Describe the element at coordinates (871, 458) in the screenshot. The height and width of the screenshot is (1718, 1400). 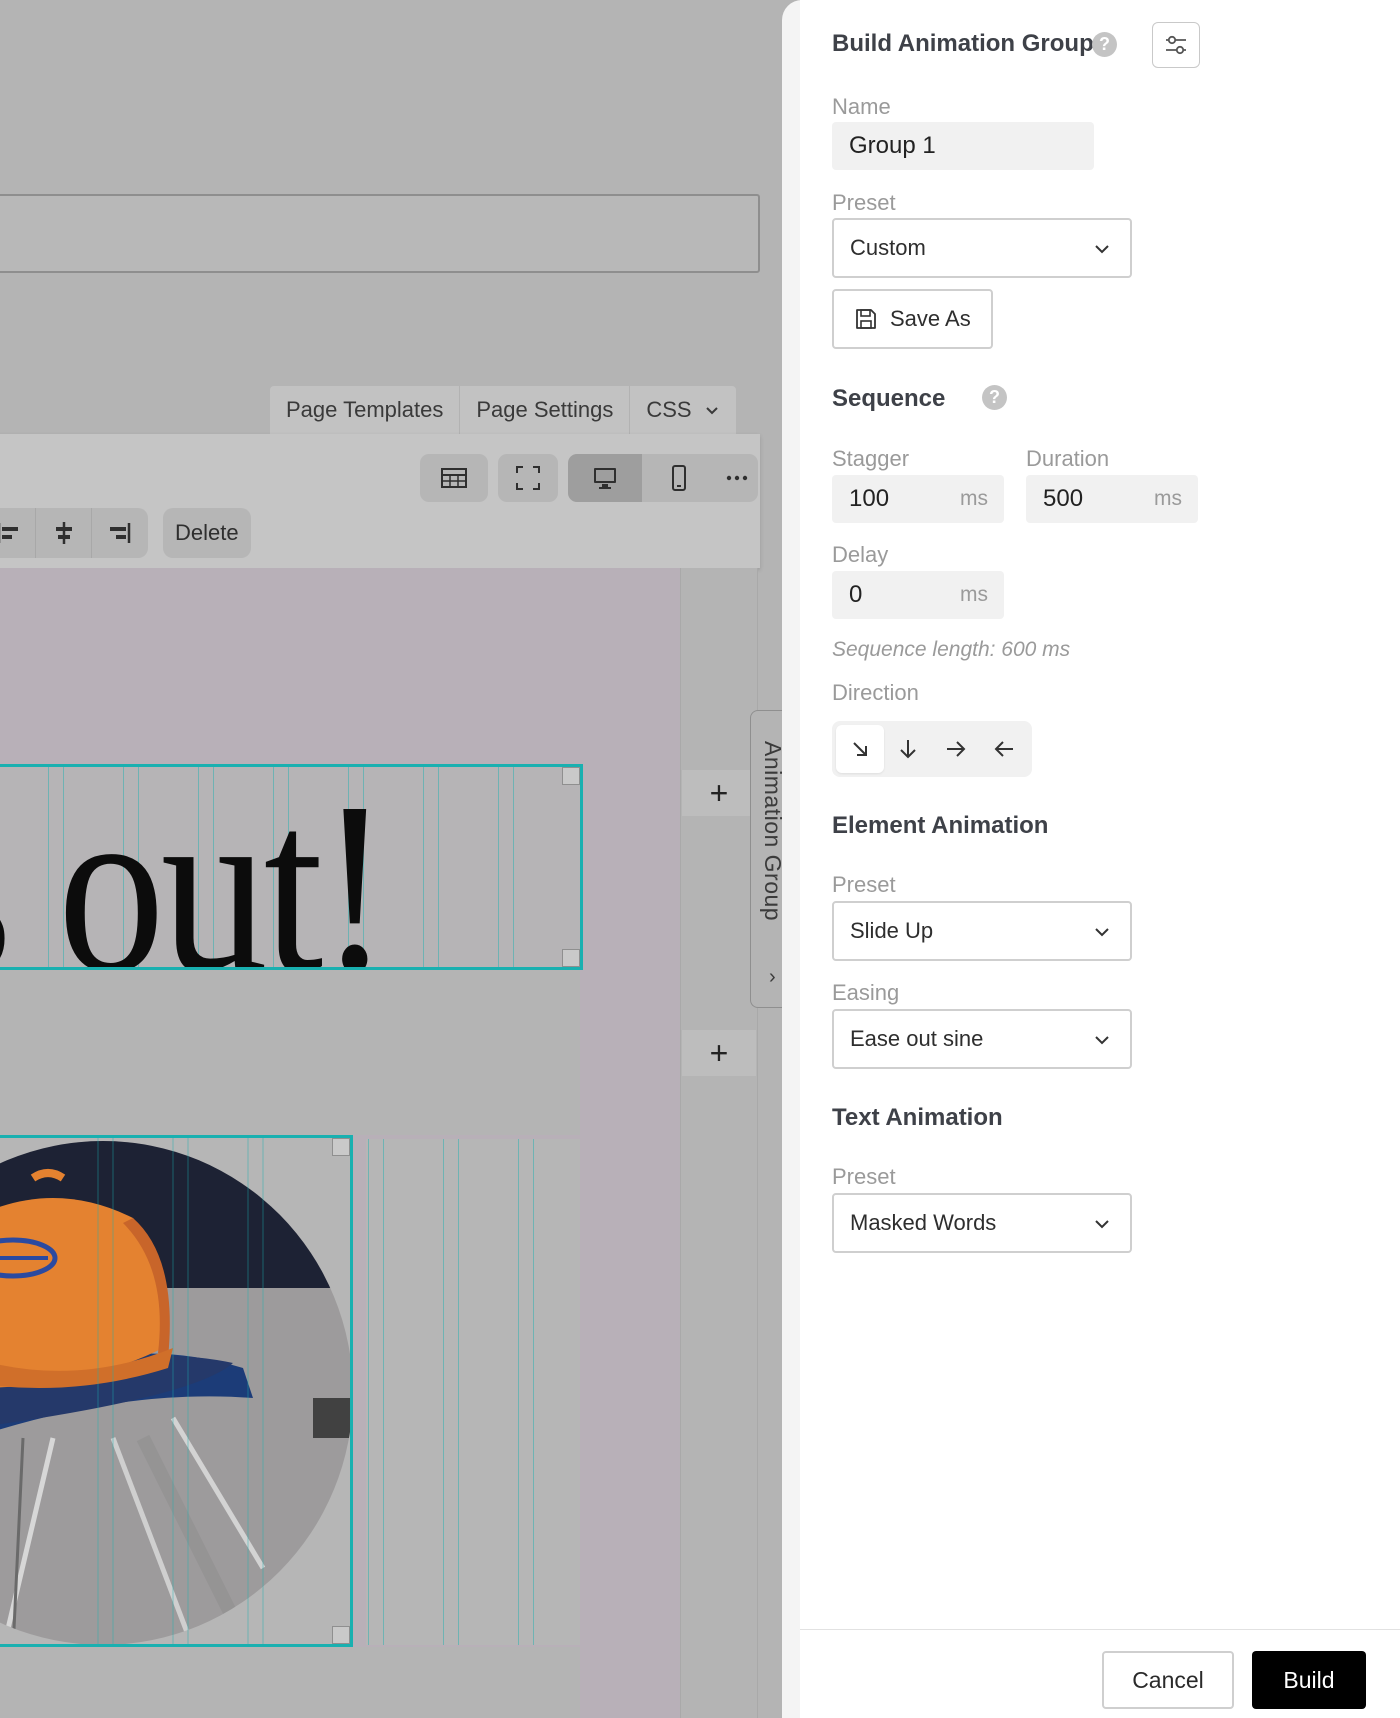
I see `stagger-label: Stagger` at that location.